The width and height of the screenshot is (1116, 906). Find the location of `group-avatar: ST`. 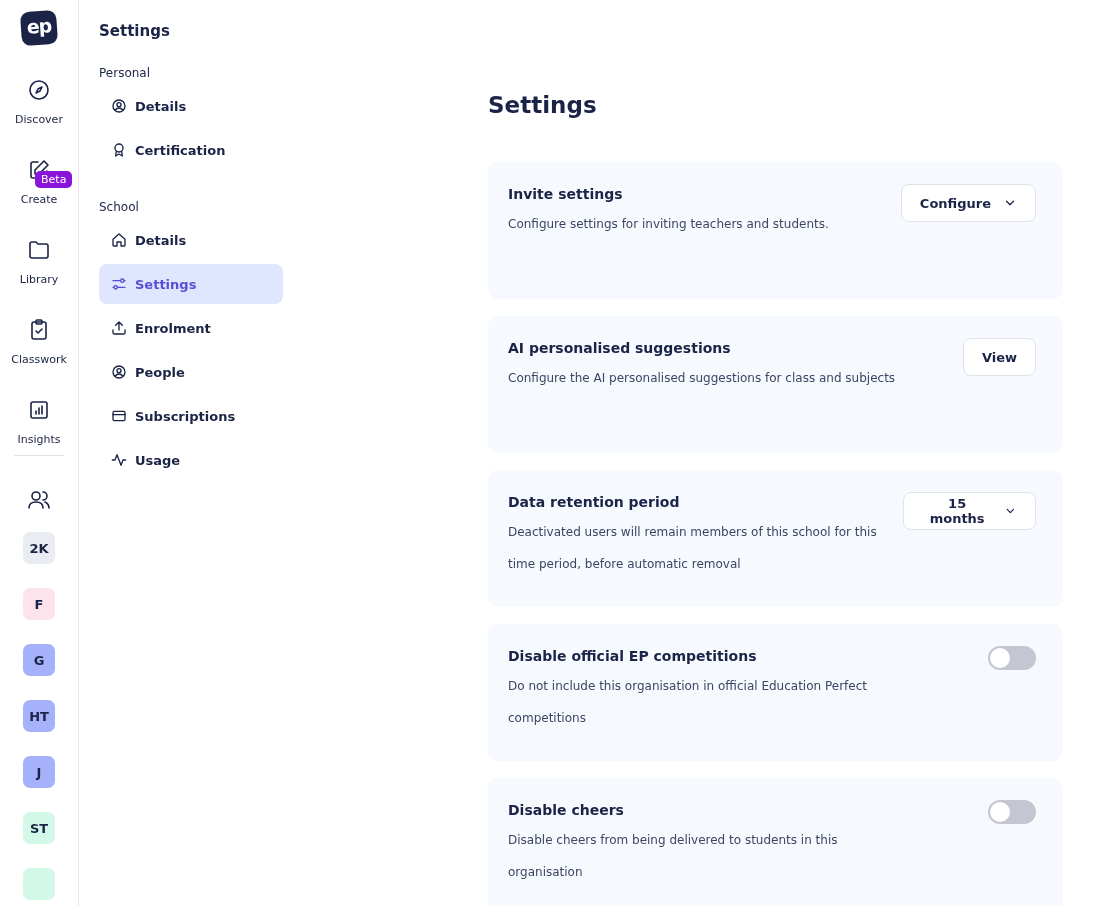

group-avatar: ST is located at coordinates (39, 828).